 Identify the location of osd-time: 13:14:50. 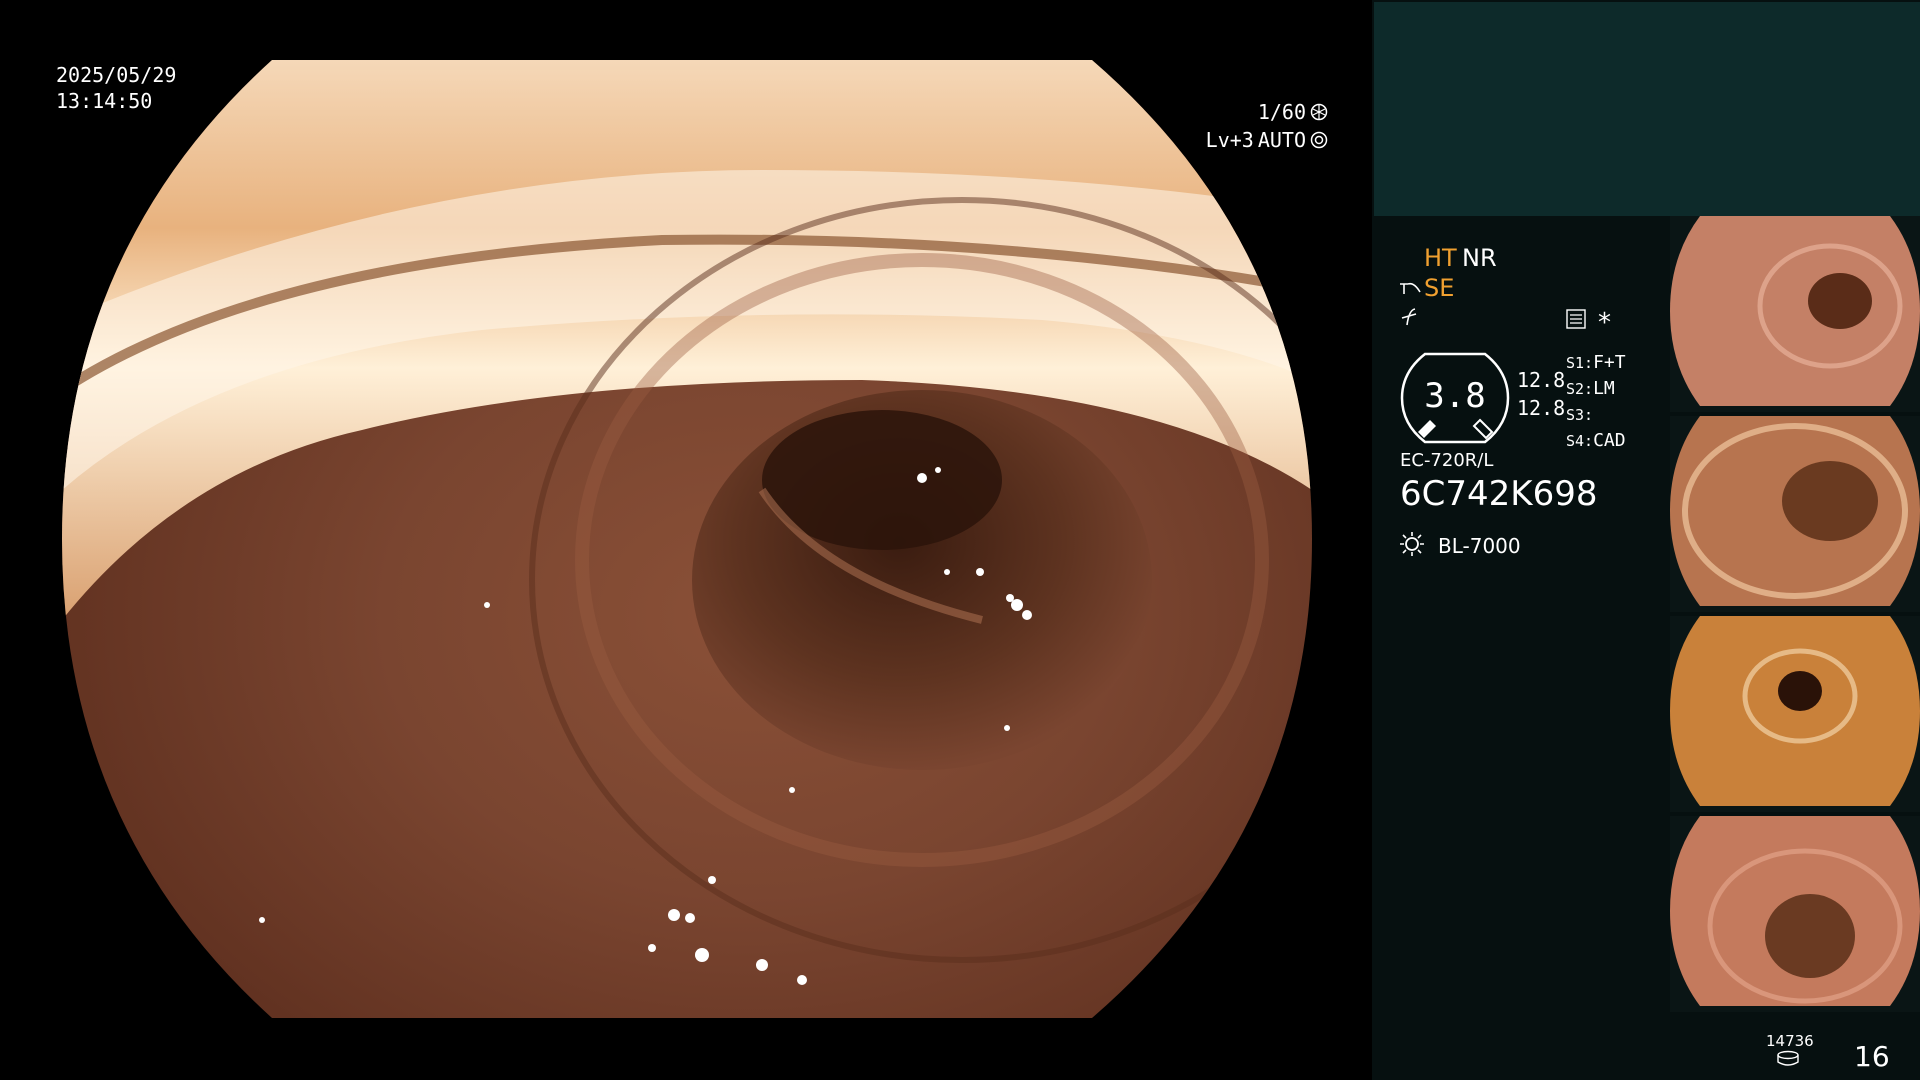
(104, 101).